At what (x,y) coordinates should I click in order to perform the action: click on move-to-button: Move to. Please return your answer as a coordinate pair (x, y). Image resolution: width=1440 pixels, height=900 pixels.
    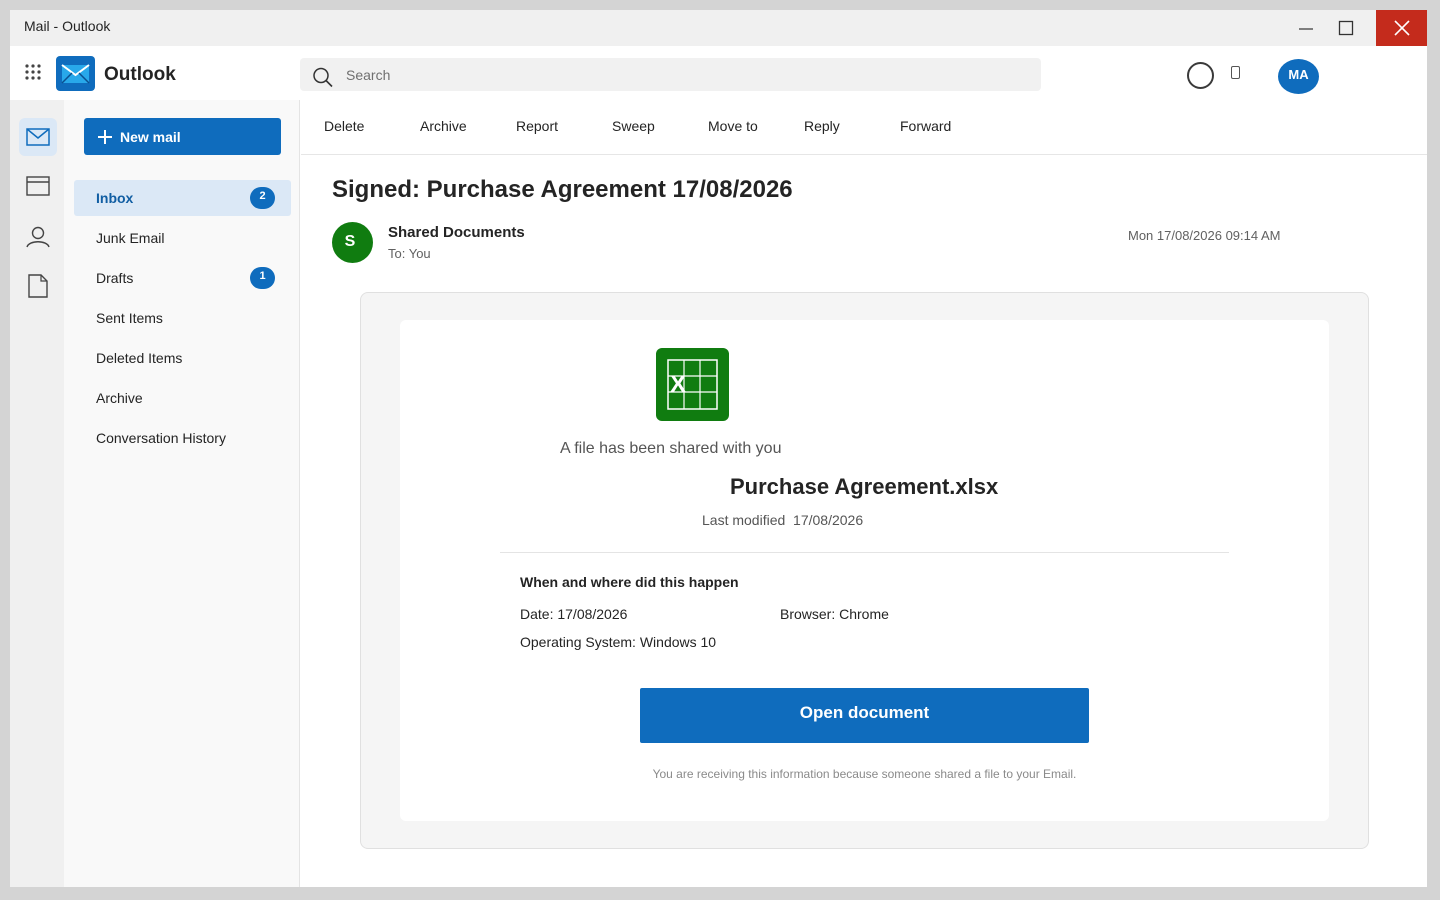
    Looking at the image, I should click on (733, 126).